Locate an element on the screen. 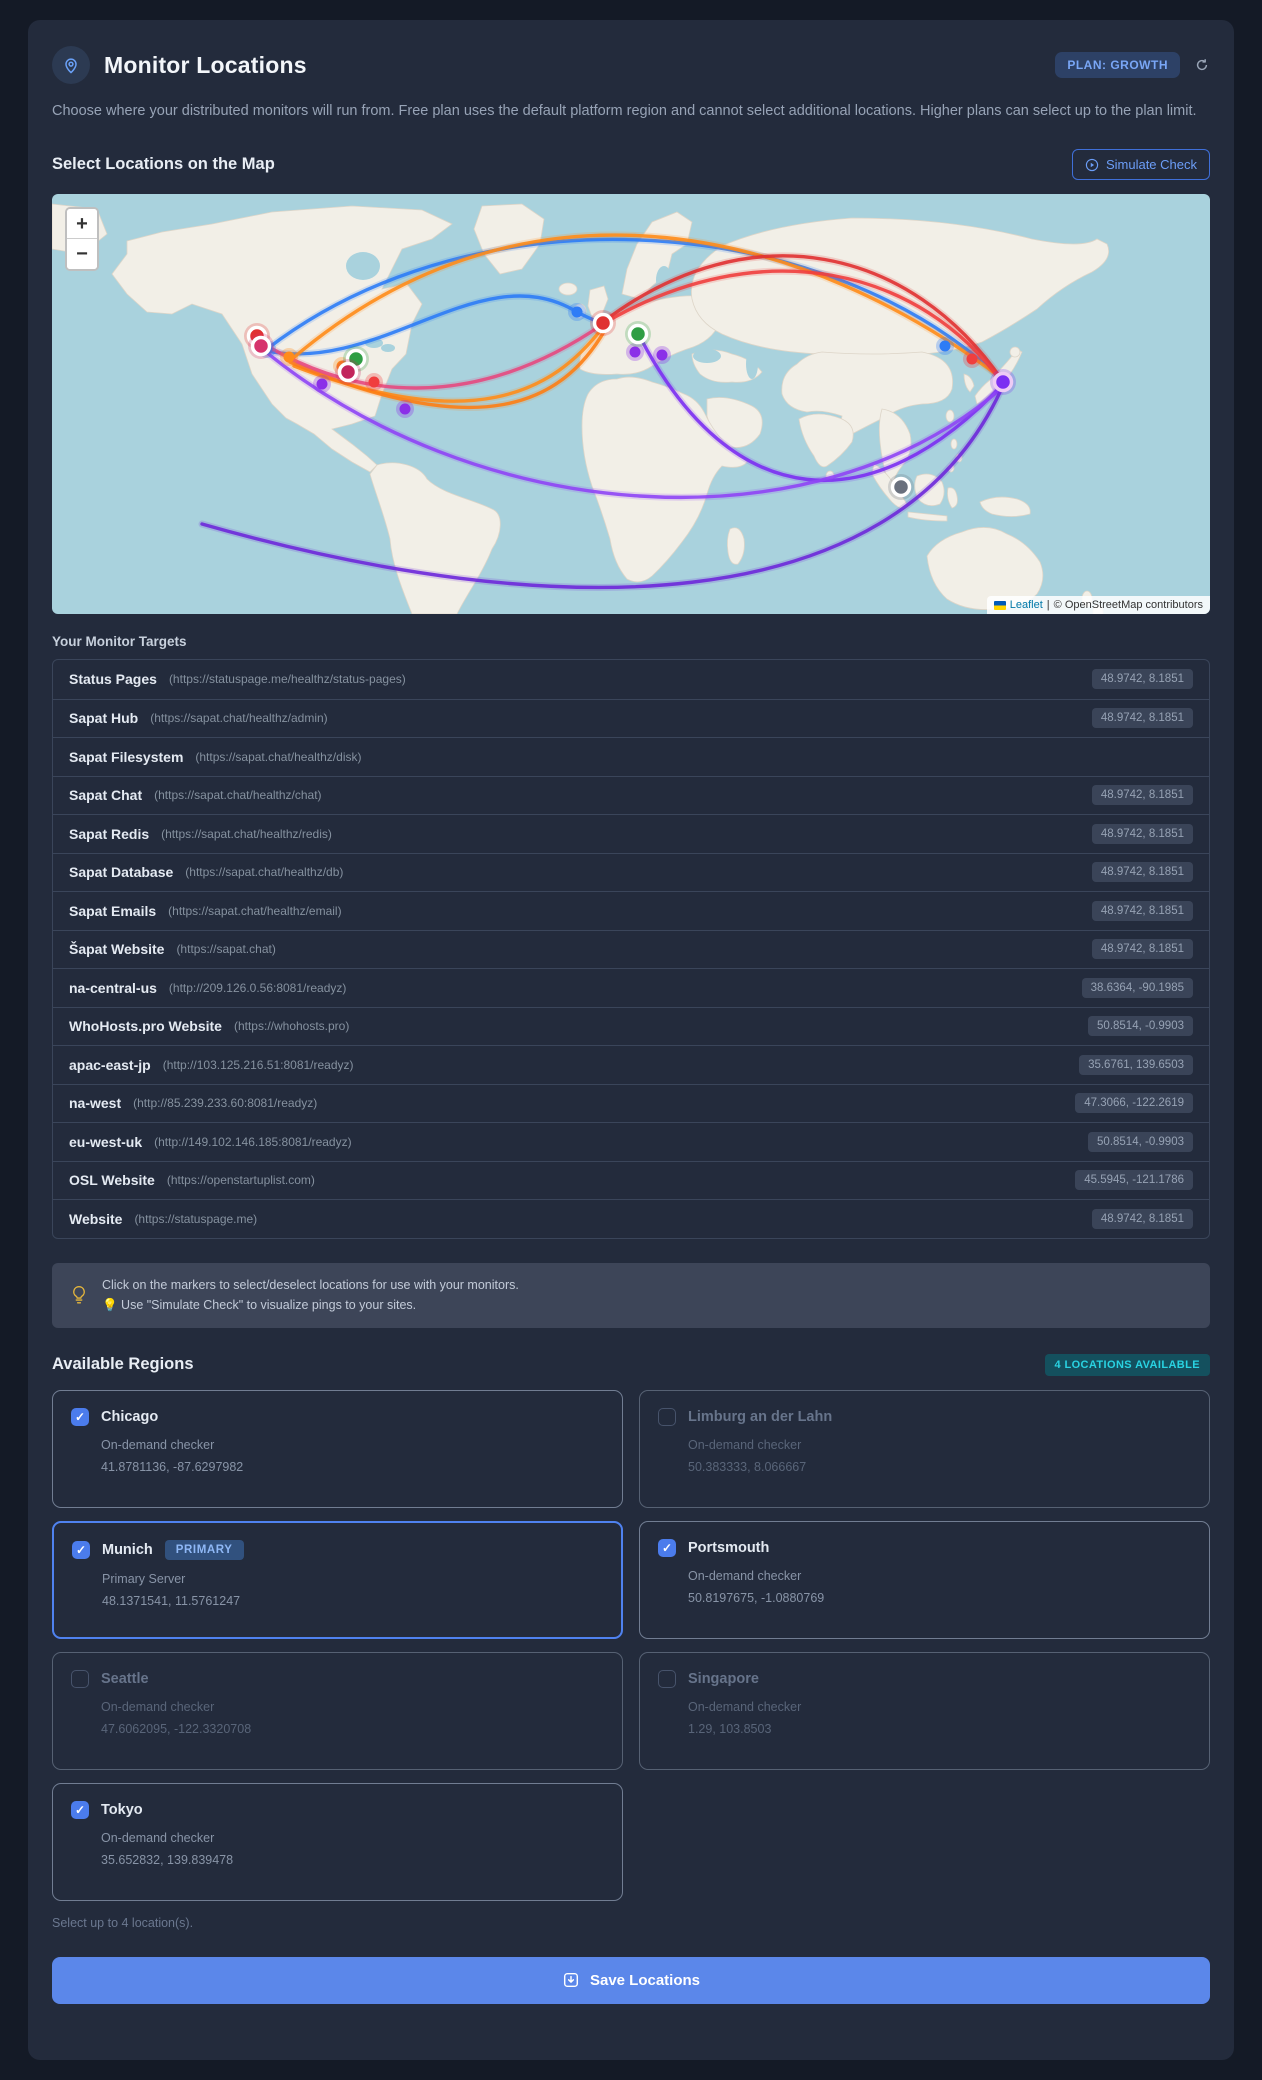  marker-portsmouth is located at coordinates (603, 323).